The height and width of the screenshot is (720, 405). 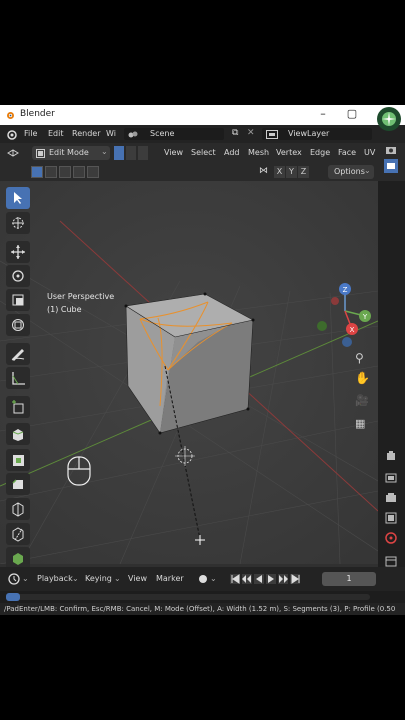 What do you see at coordinates (365, 317) in the screenshot?
I see `svg-text: Y` at bounding box center [365, 317].